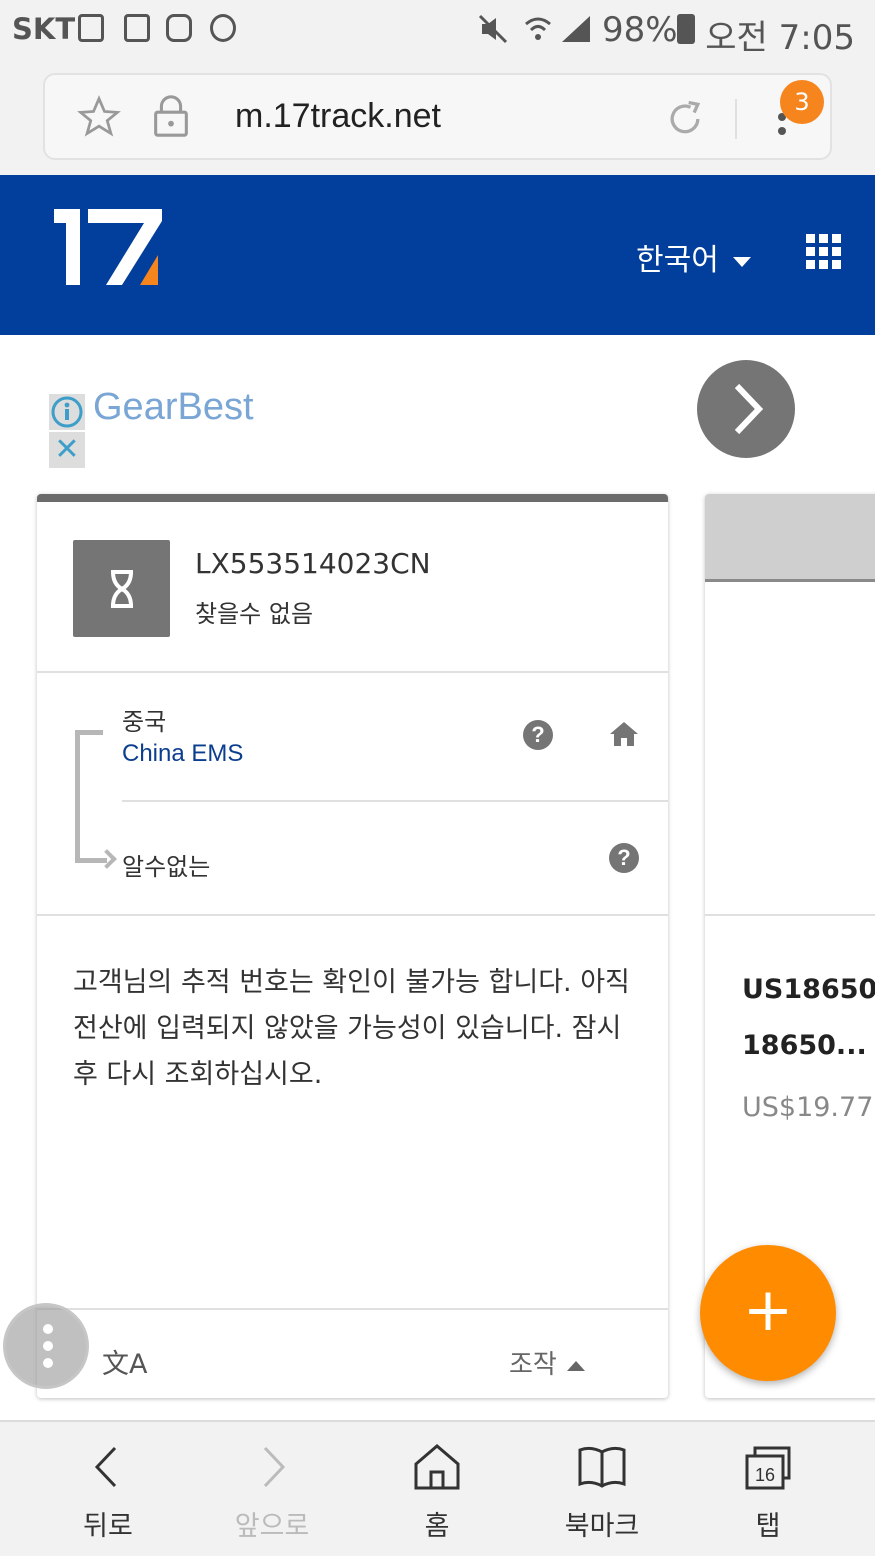 The image size is (875, 1556). Describe the element at coordinates (602, 1526) in the screenshot. I see `nav-bookmarks-label: 북마크` at that location.